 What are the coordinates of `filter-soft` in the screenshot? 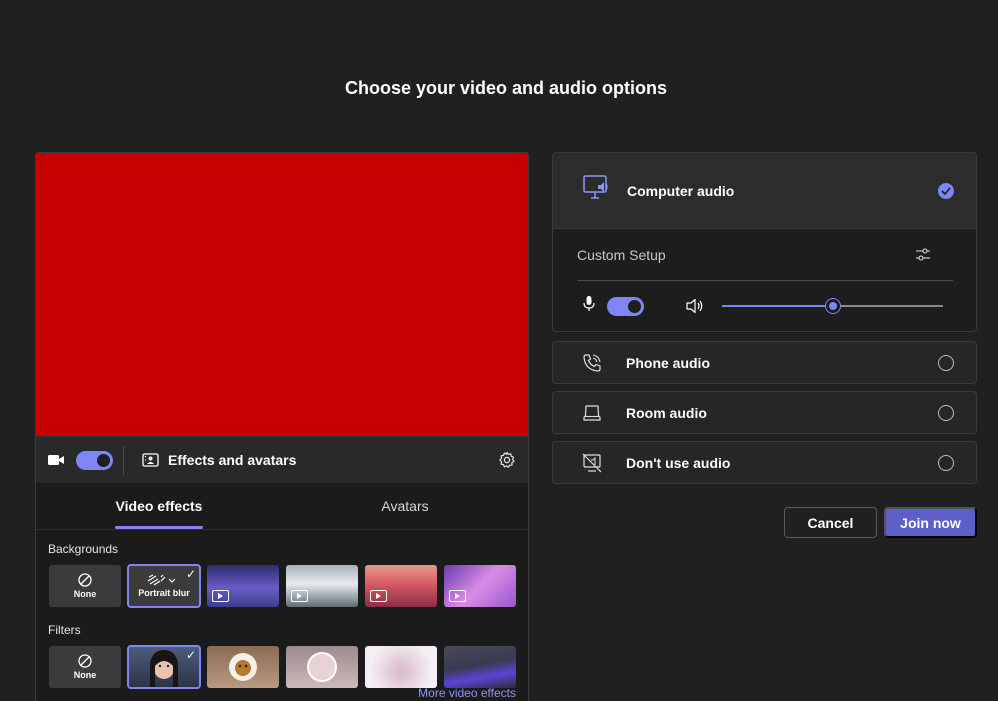 It's located at (401, 667).